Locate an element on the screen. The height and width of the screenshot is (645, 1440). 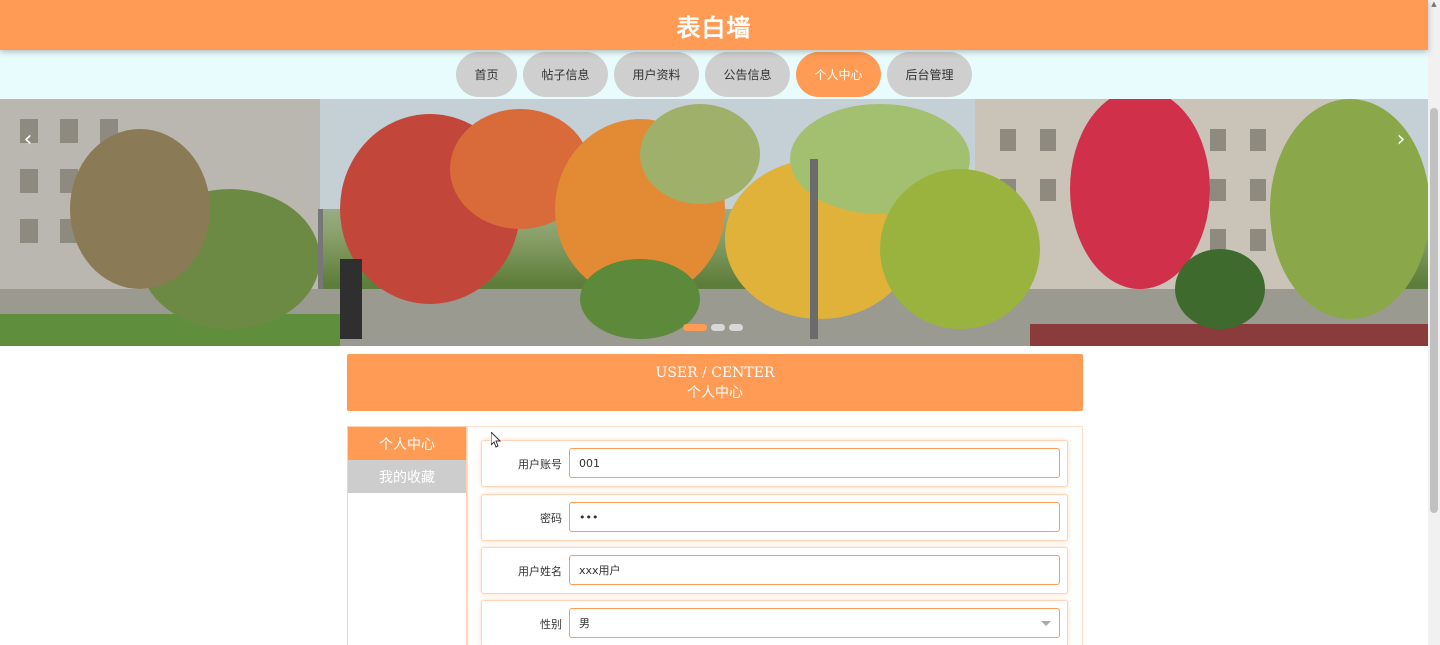
gender-select: 男 is located at coordinates (814, 623).